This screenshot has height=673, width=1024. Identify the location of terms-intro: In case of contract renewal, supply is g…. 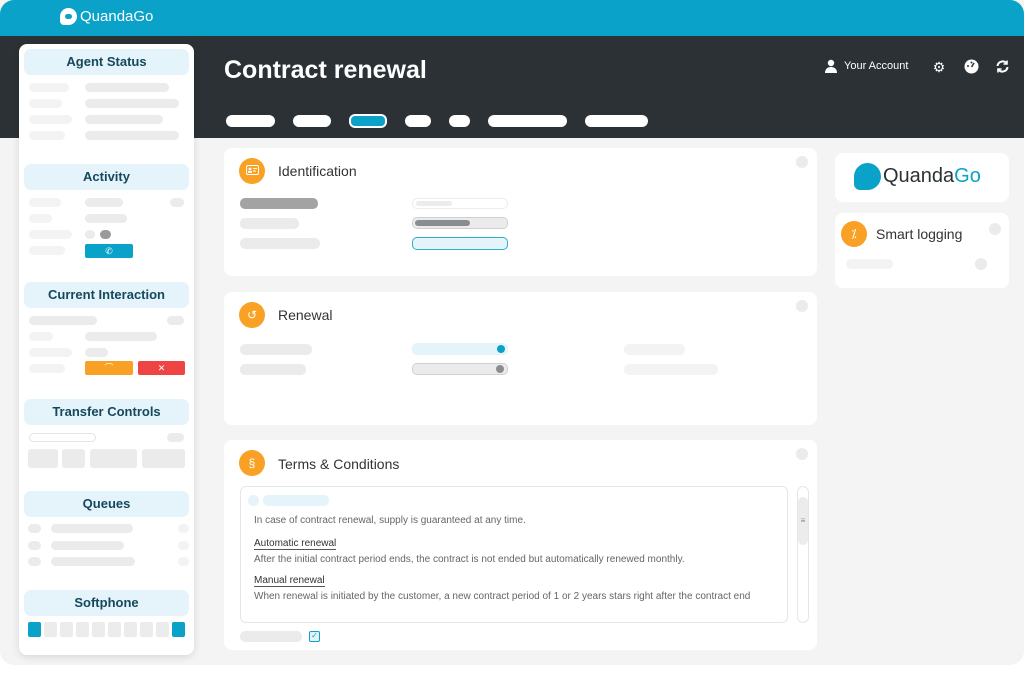
(390, 520).